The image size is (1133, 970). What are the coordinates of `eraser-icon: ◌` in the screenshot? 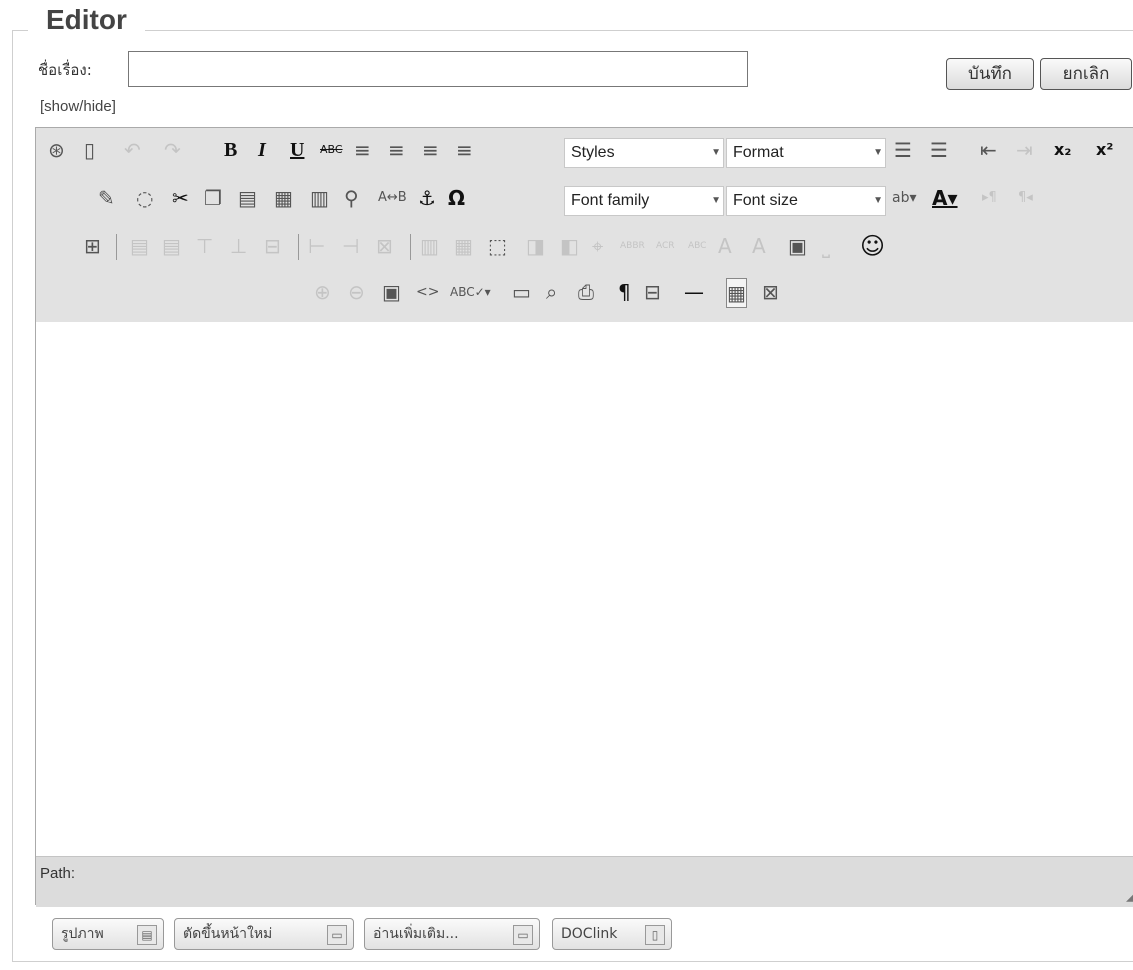 It's located at (144, 198).